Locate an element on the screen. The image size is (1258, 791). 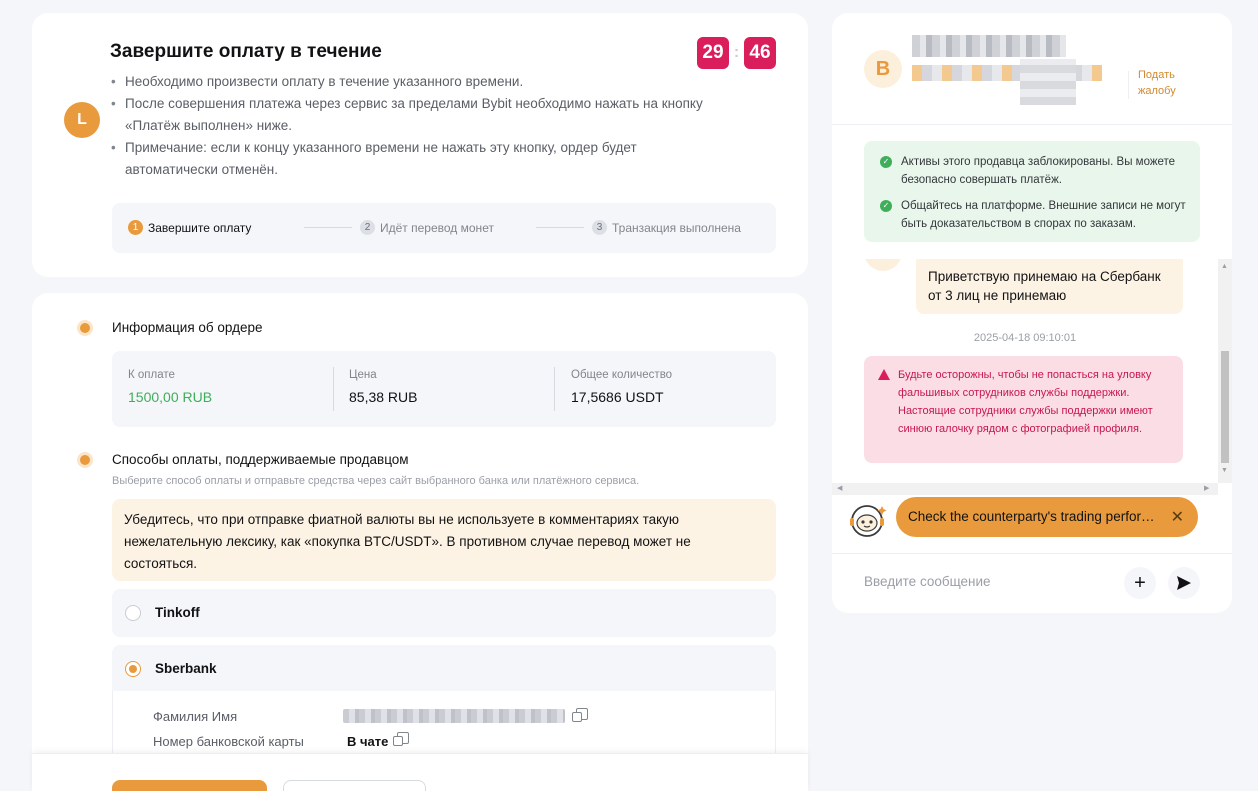
step-transaction-done: 3 Транзакция выполнена is located at coordinates (666, 227).